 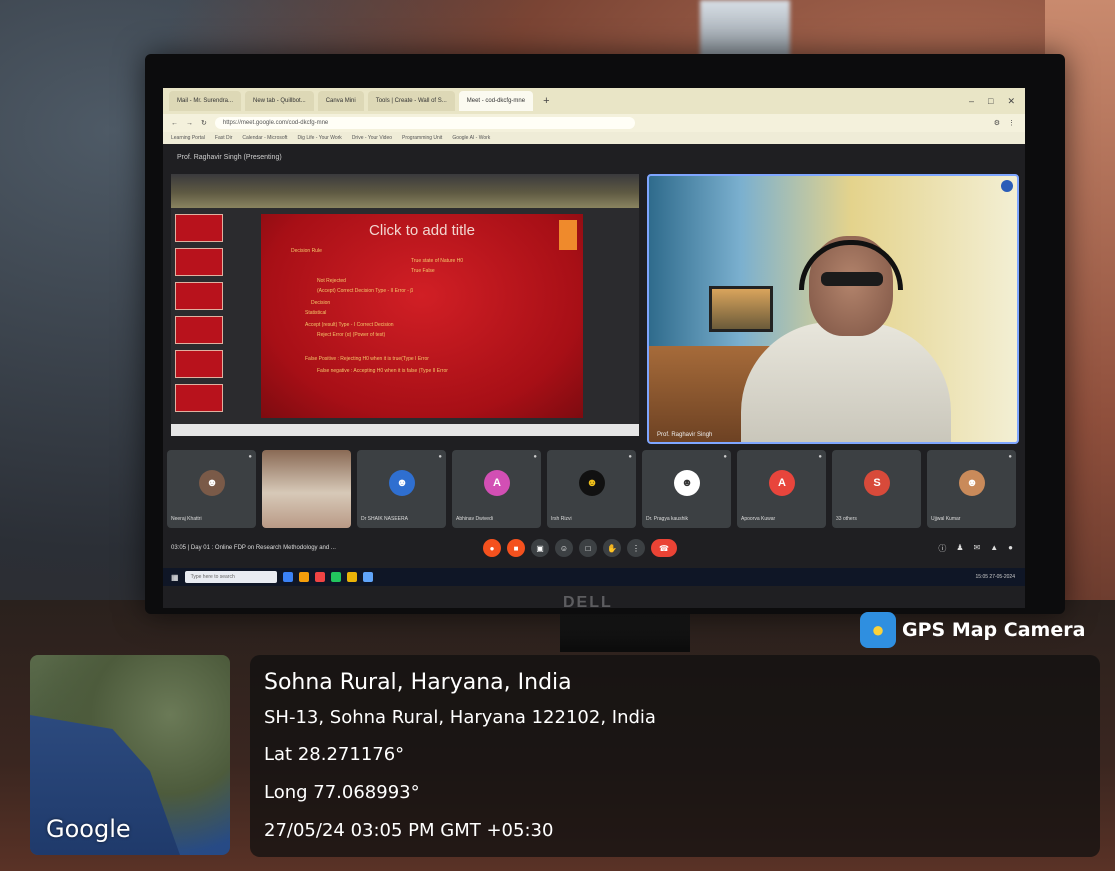 What do you see at coordinates (1002, 577) in the screenshot?
I see `tray-date: 27-05-2024` at bounding box center [1002, 577].